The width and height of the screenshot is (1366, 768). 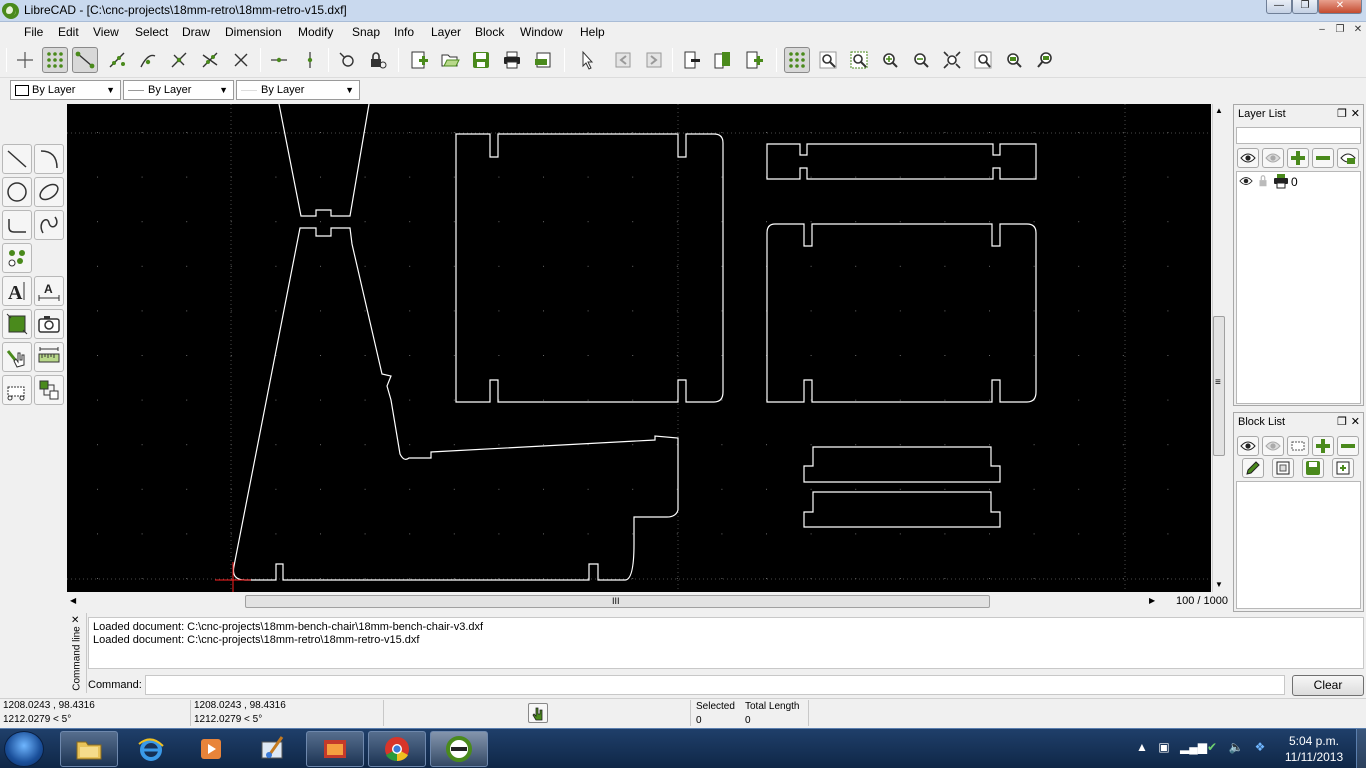 What do you see at coordinates (587, 60) in the screenshot?
I see `select-pointer-button` at bounding box center [587, 60].